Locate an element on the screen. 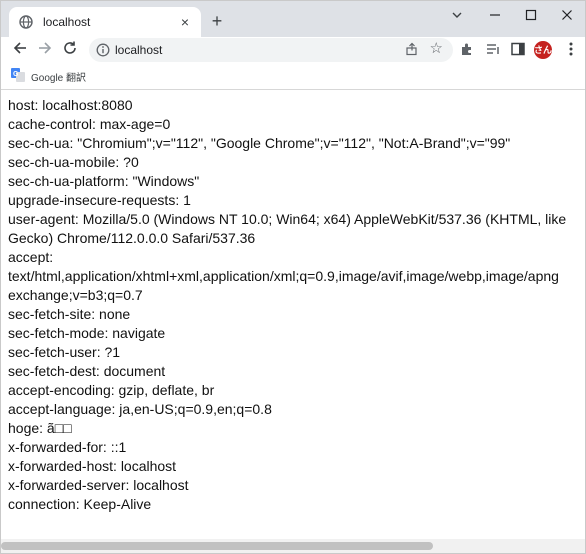 Image resolution: width=586 pixels, height=554 pixels. header-line: x-forwarded-host: localhost is located at coordinates (92, 466).